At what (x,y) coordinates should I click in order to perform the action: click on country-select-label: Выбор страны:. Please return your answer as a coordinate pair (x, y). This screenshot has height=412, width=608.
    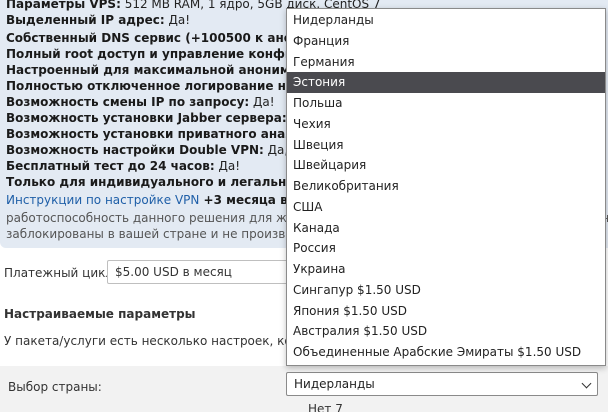
    Looking at the image, I should click on (55, 387).